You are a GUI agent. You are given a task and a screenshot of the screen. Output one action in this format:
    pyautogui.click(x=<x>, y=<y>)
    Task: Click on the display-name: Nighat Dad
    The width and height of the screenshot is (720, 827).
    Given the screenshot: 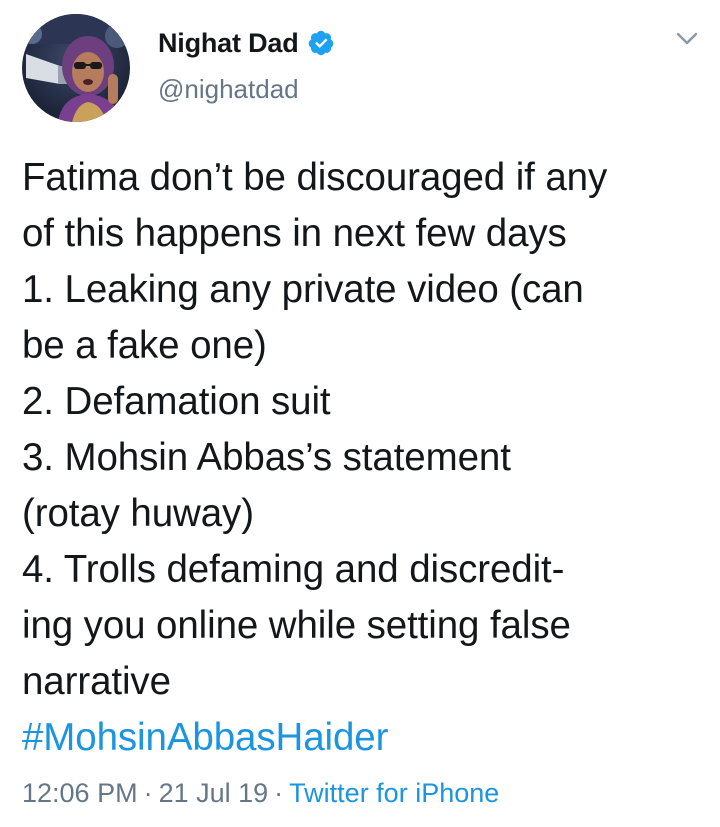 What is the action you would take?
    pyautogui.click(x=228, y=43)
    